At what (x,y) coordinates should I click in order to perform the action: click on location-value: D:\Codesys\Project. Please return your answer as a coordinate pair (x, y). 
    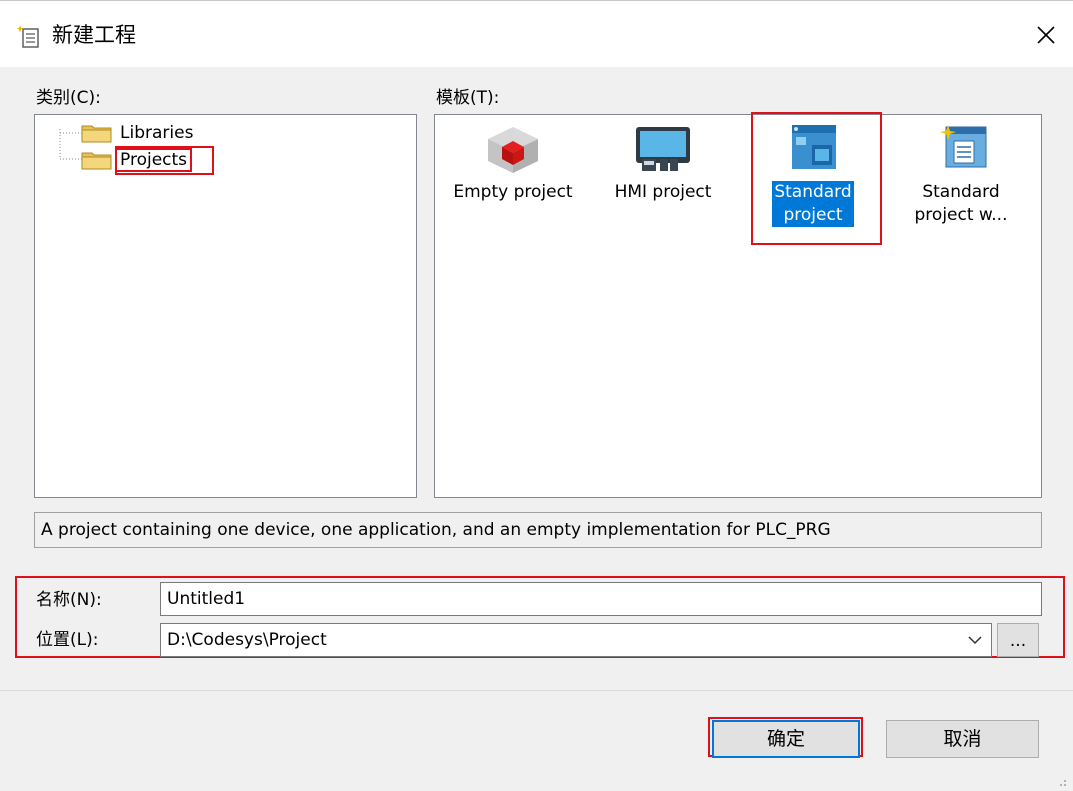
    Looking at the image, I should click on (247, 640).